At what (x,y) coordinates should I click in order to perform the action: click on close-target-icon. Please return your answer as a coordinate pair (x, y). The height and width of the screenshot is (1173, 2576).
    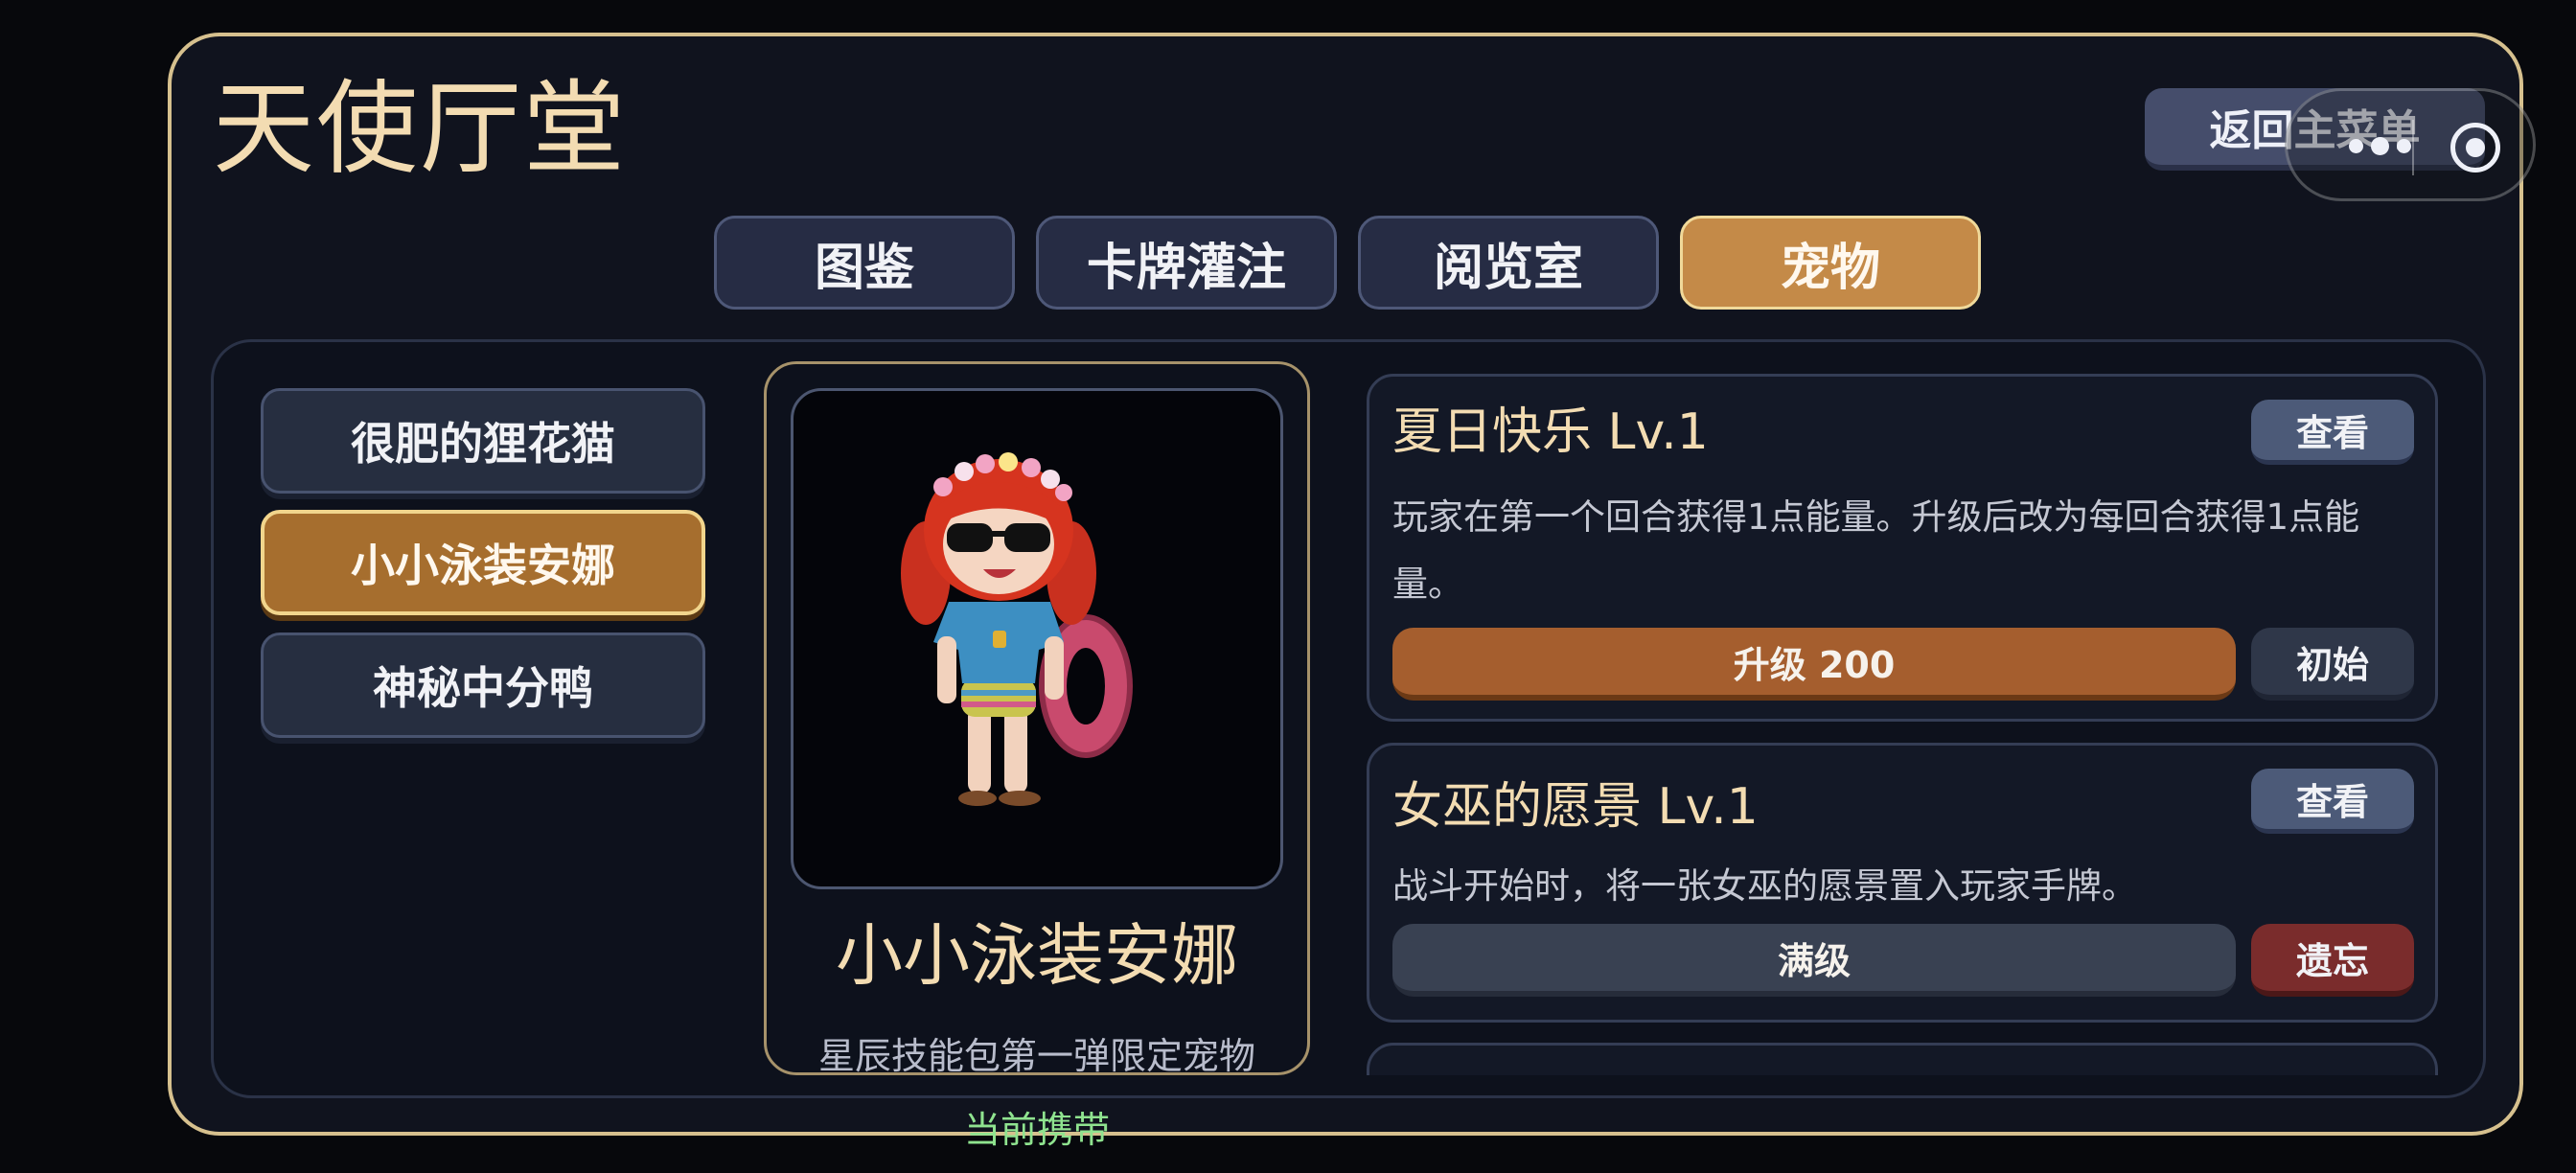
    Looking at the image, I should click on (2475, 147).